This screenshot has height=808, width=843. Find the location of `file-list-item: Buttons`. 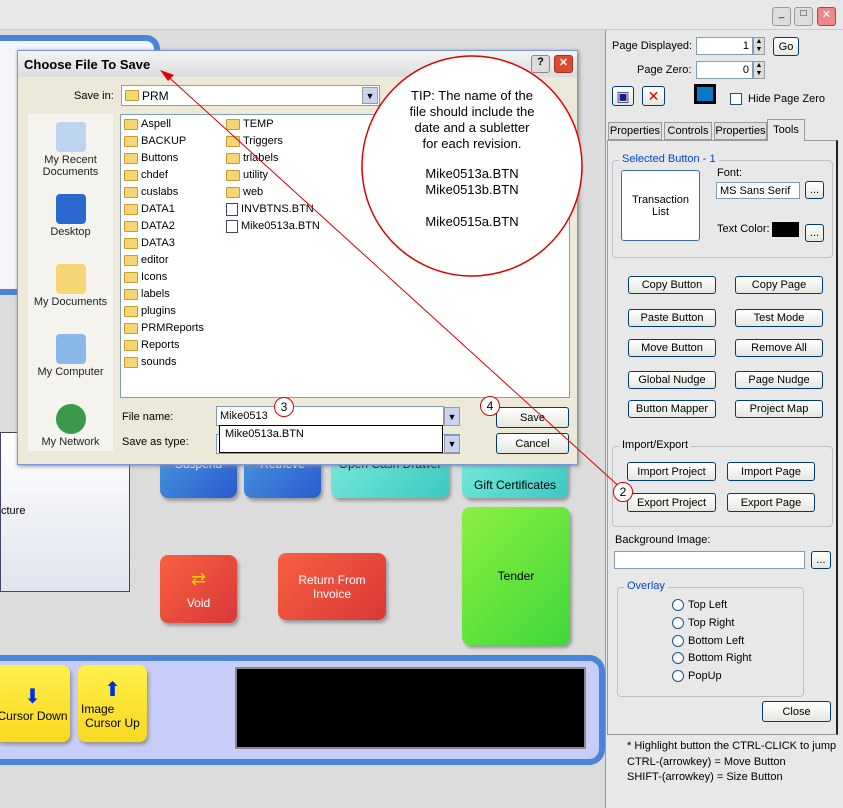

file-list-item: Buttons is located at coordinates (164, 158).